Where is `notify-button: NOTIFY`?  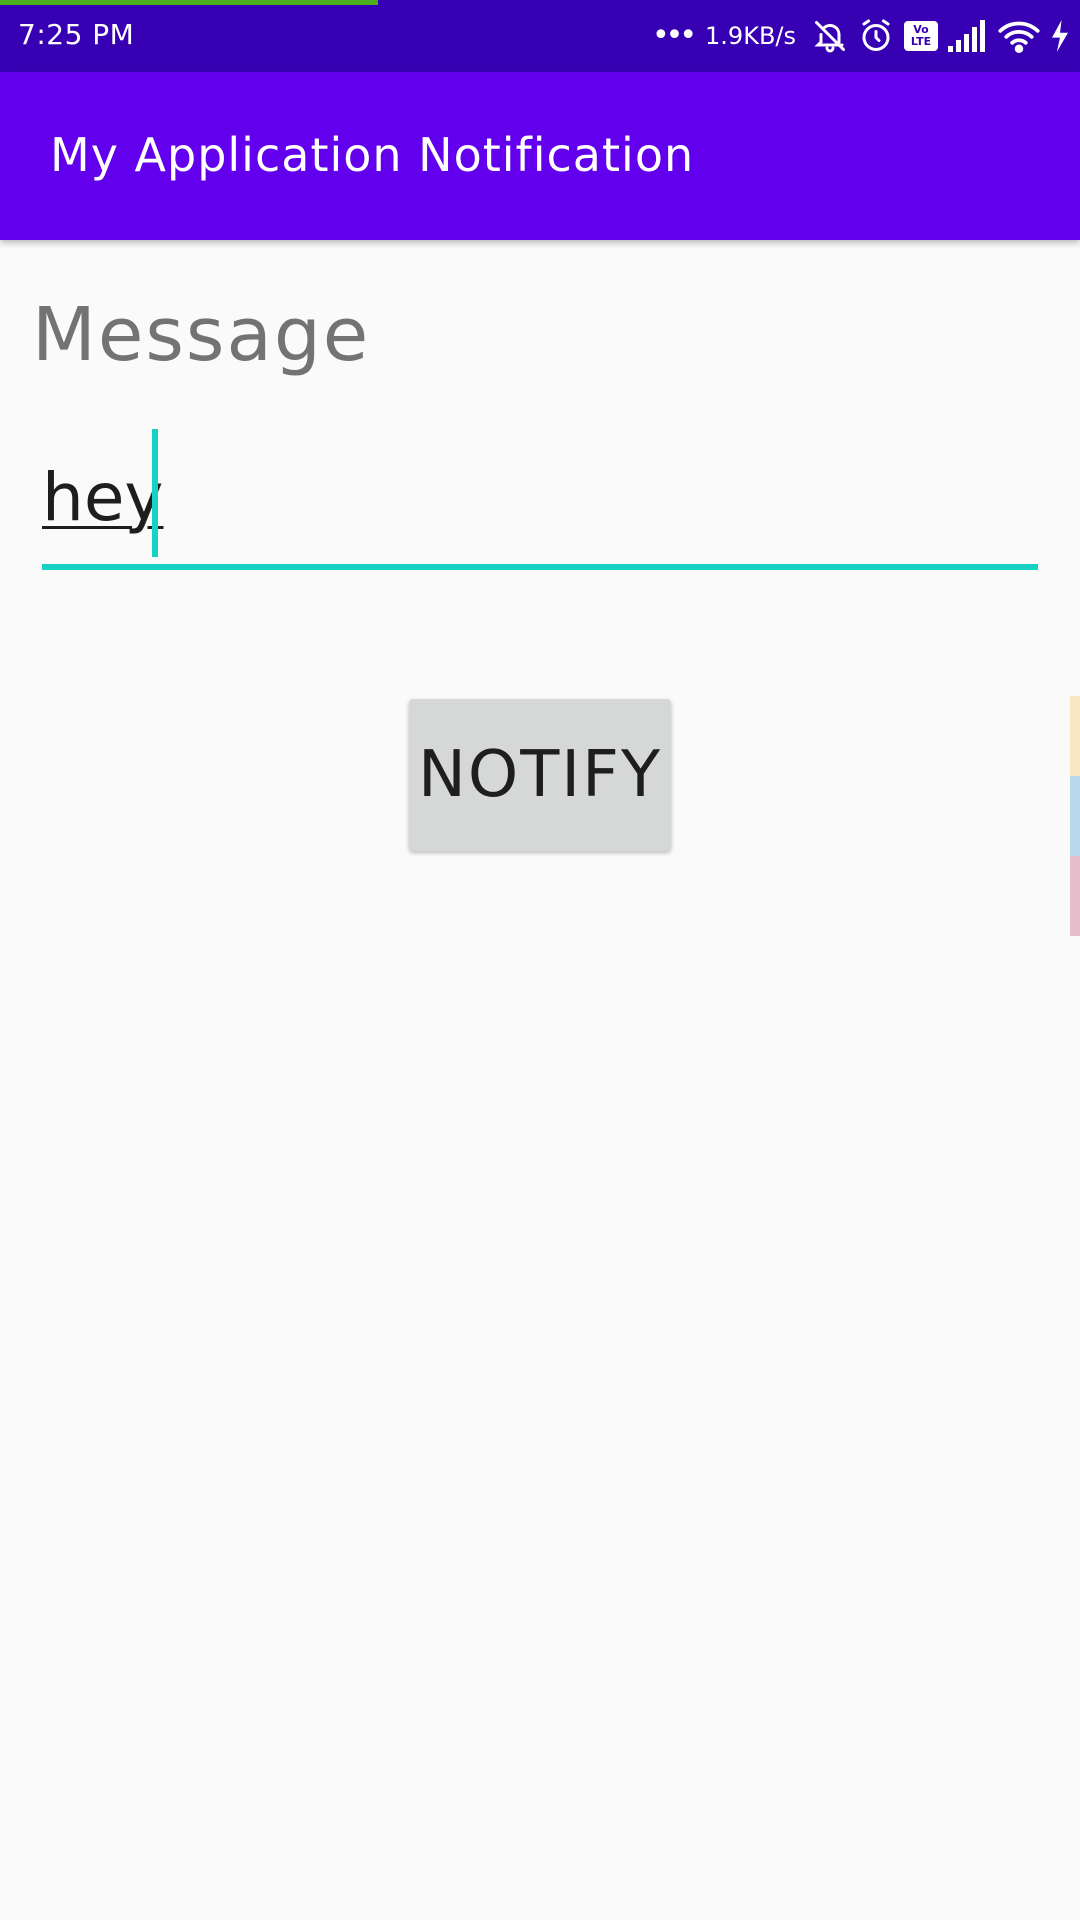 notify-button: NOTIFY is located at coordinates (540, 775).